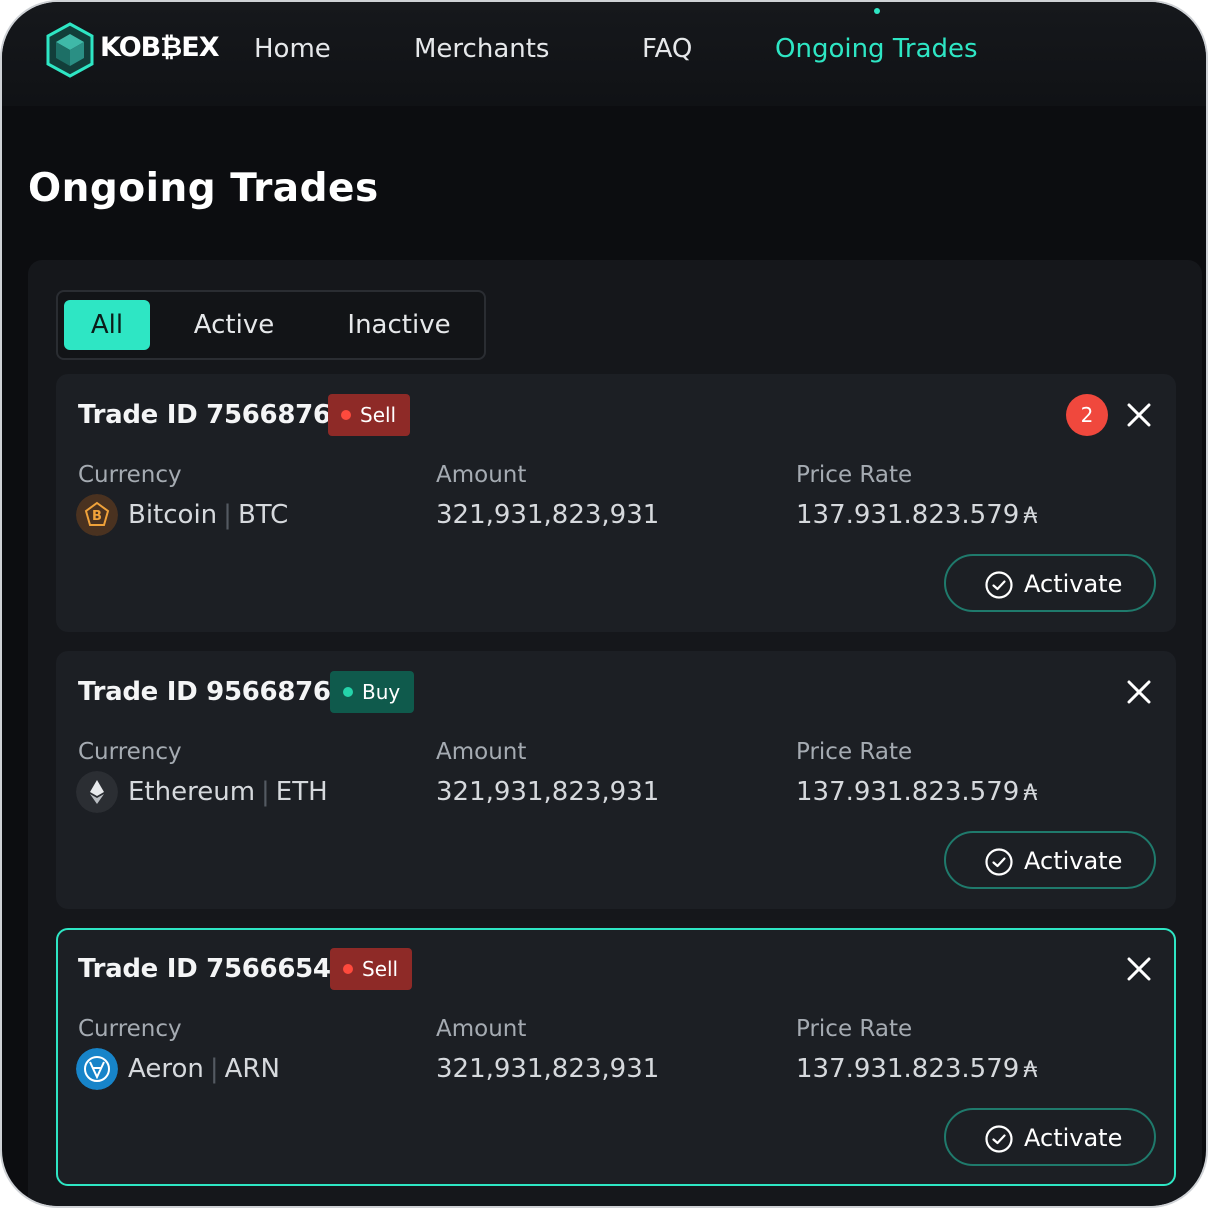  Describe the element at coordinates (292, 49) in the screenshot. I see `nav-home: Home` at that location.